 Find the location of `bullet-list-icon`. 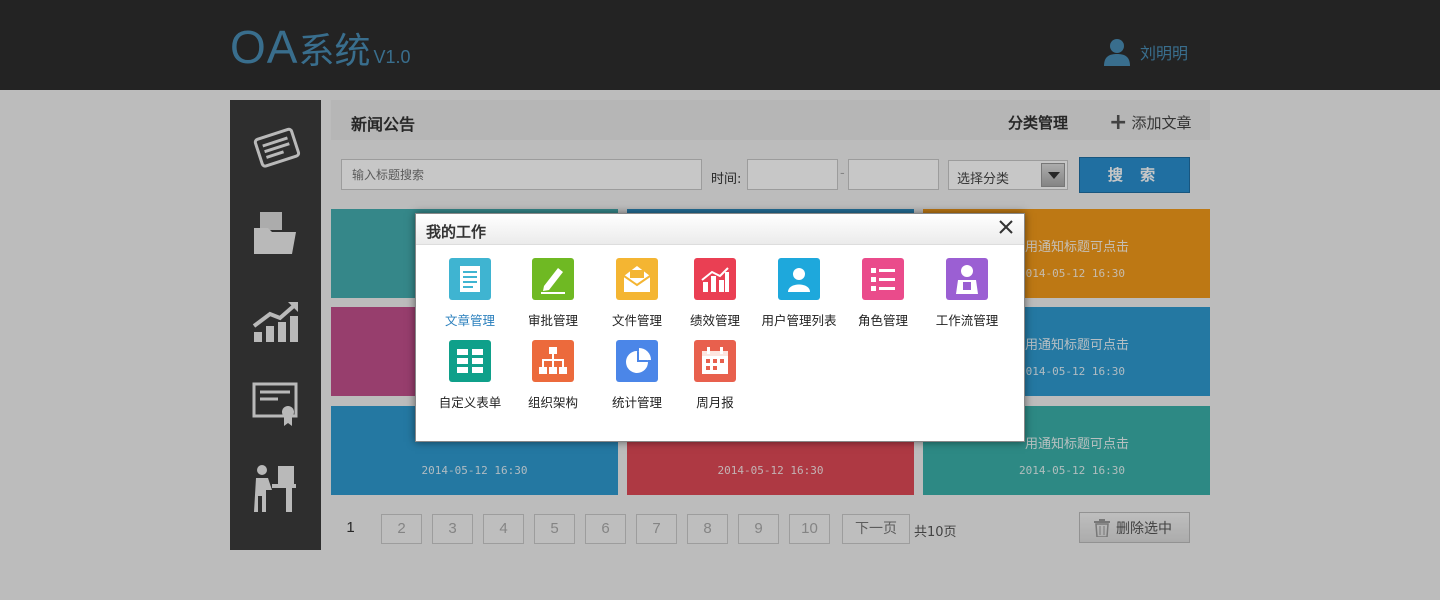

bullet-list-icon is located at coordinates (883, 279).